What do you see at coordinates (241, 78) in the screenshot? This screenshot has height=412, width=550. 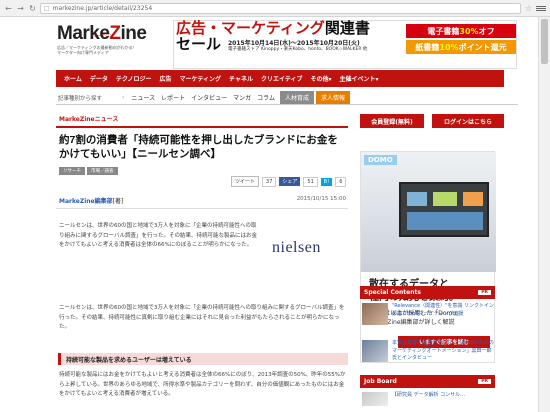 I see `nav-channel: チャネル` at bounding box center [241, 78].